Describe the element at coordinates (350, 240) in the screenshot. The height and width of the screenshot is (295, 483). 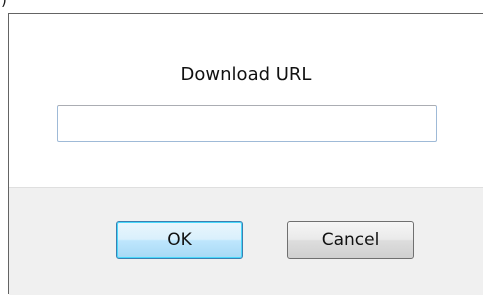
I see `cancel-button: Cancel` at that location.